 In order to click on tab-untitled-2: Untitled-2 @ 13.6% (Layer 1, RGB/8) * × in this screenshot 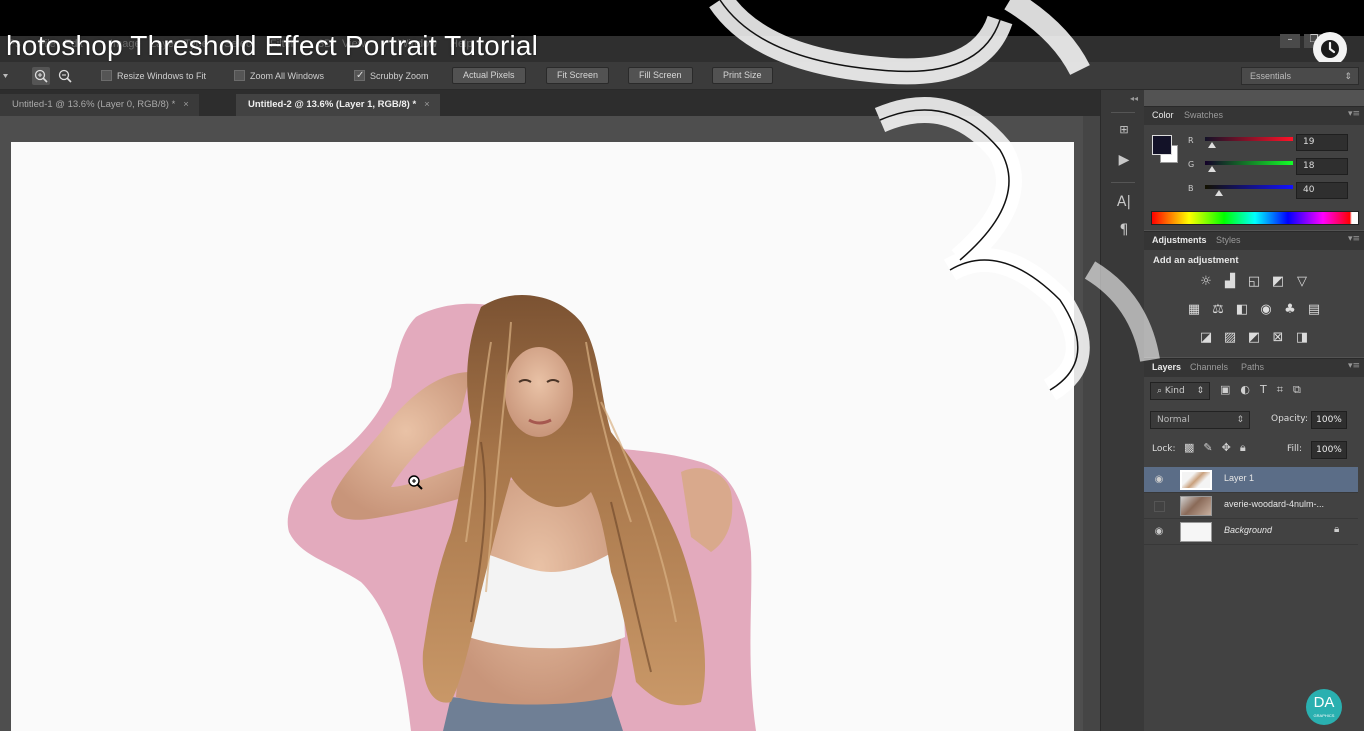, I will do `click(338, 105)`.